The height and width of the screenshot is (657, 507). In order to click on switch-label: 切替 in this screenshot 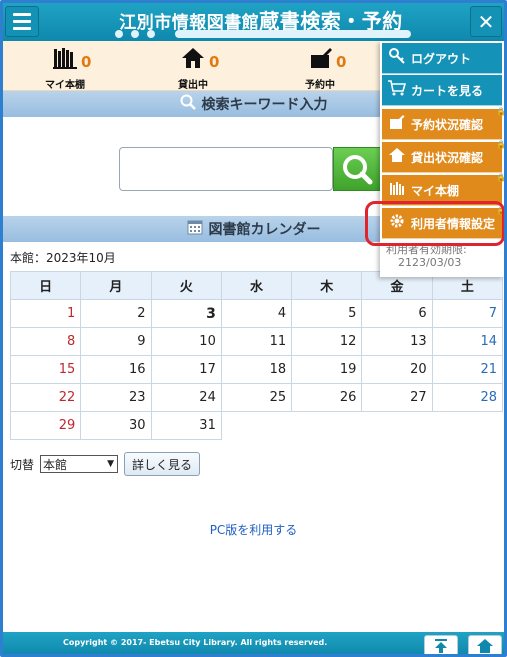, I will do `click(22, 464)`.